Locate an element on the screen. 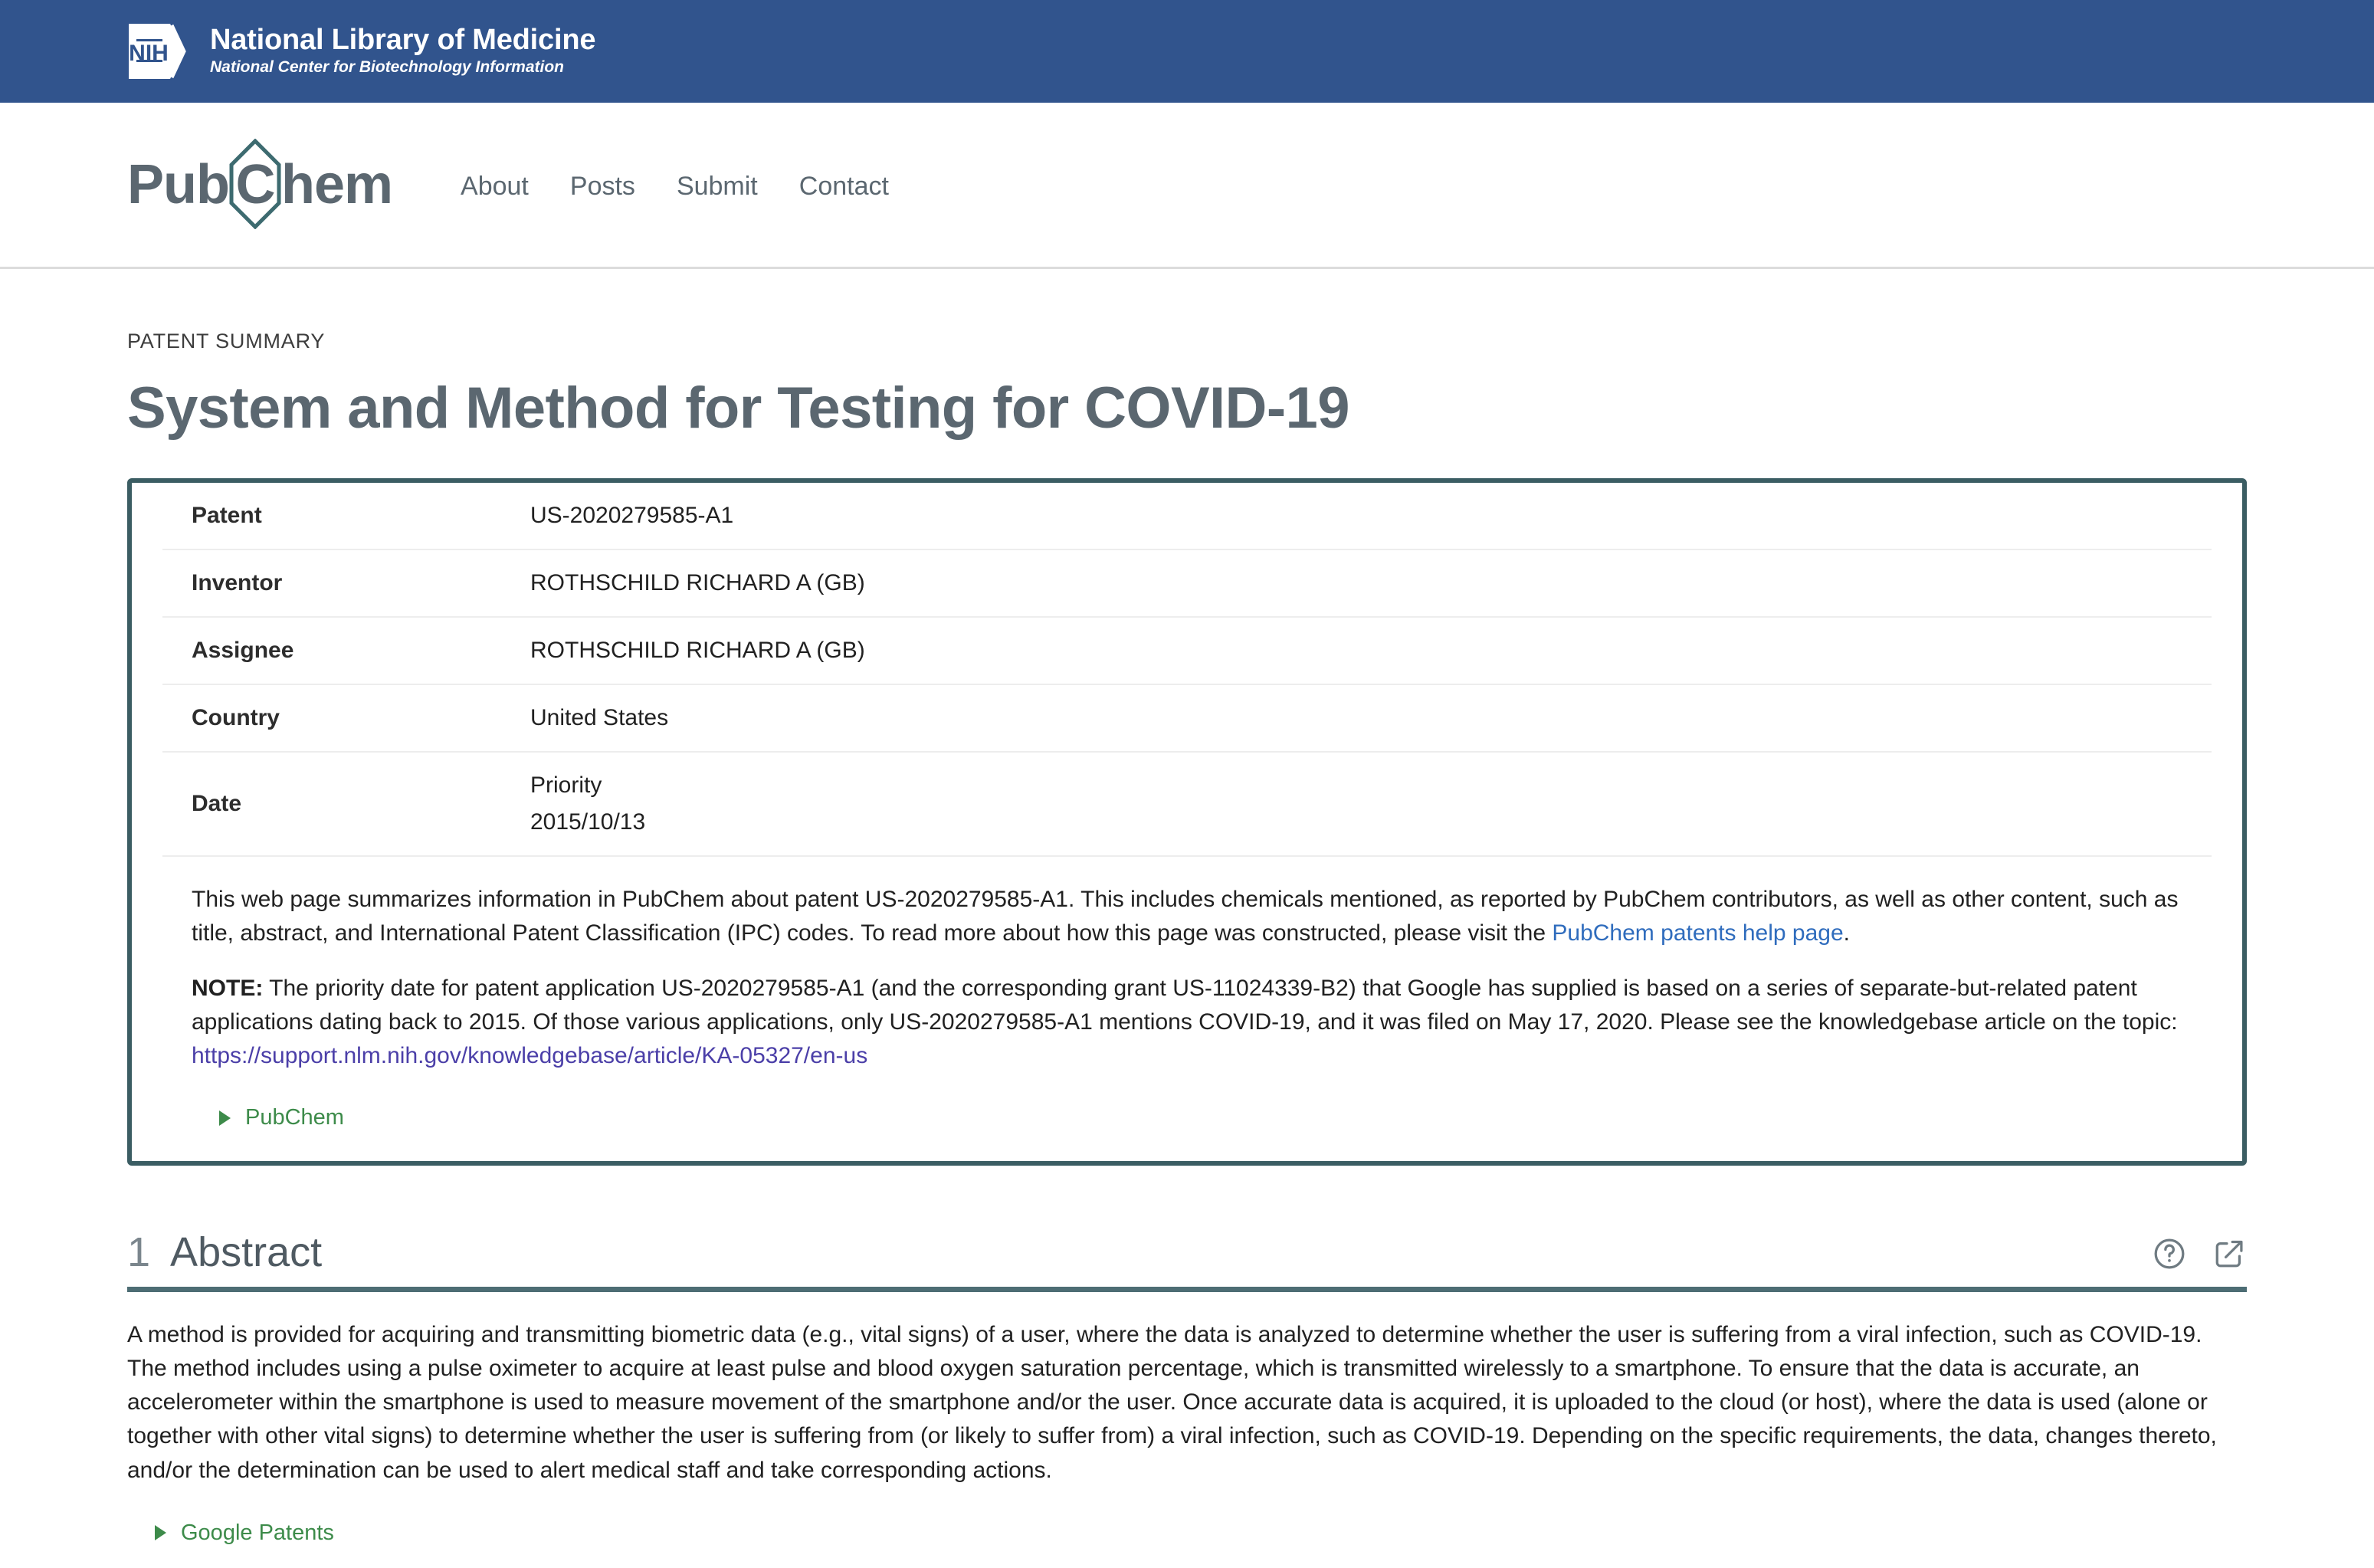 This screenshot has width=2374, height=1568. summary-description-tail: . is located at coordinates (1847, 933).